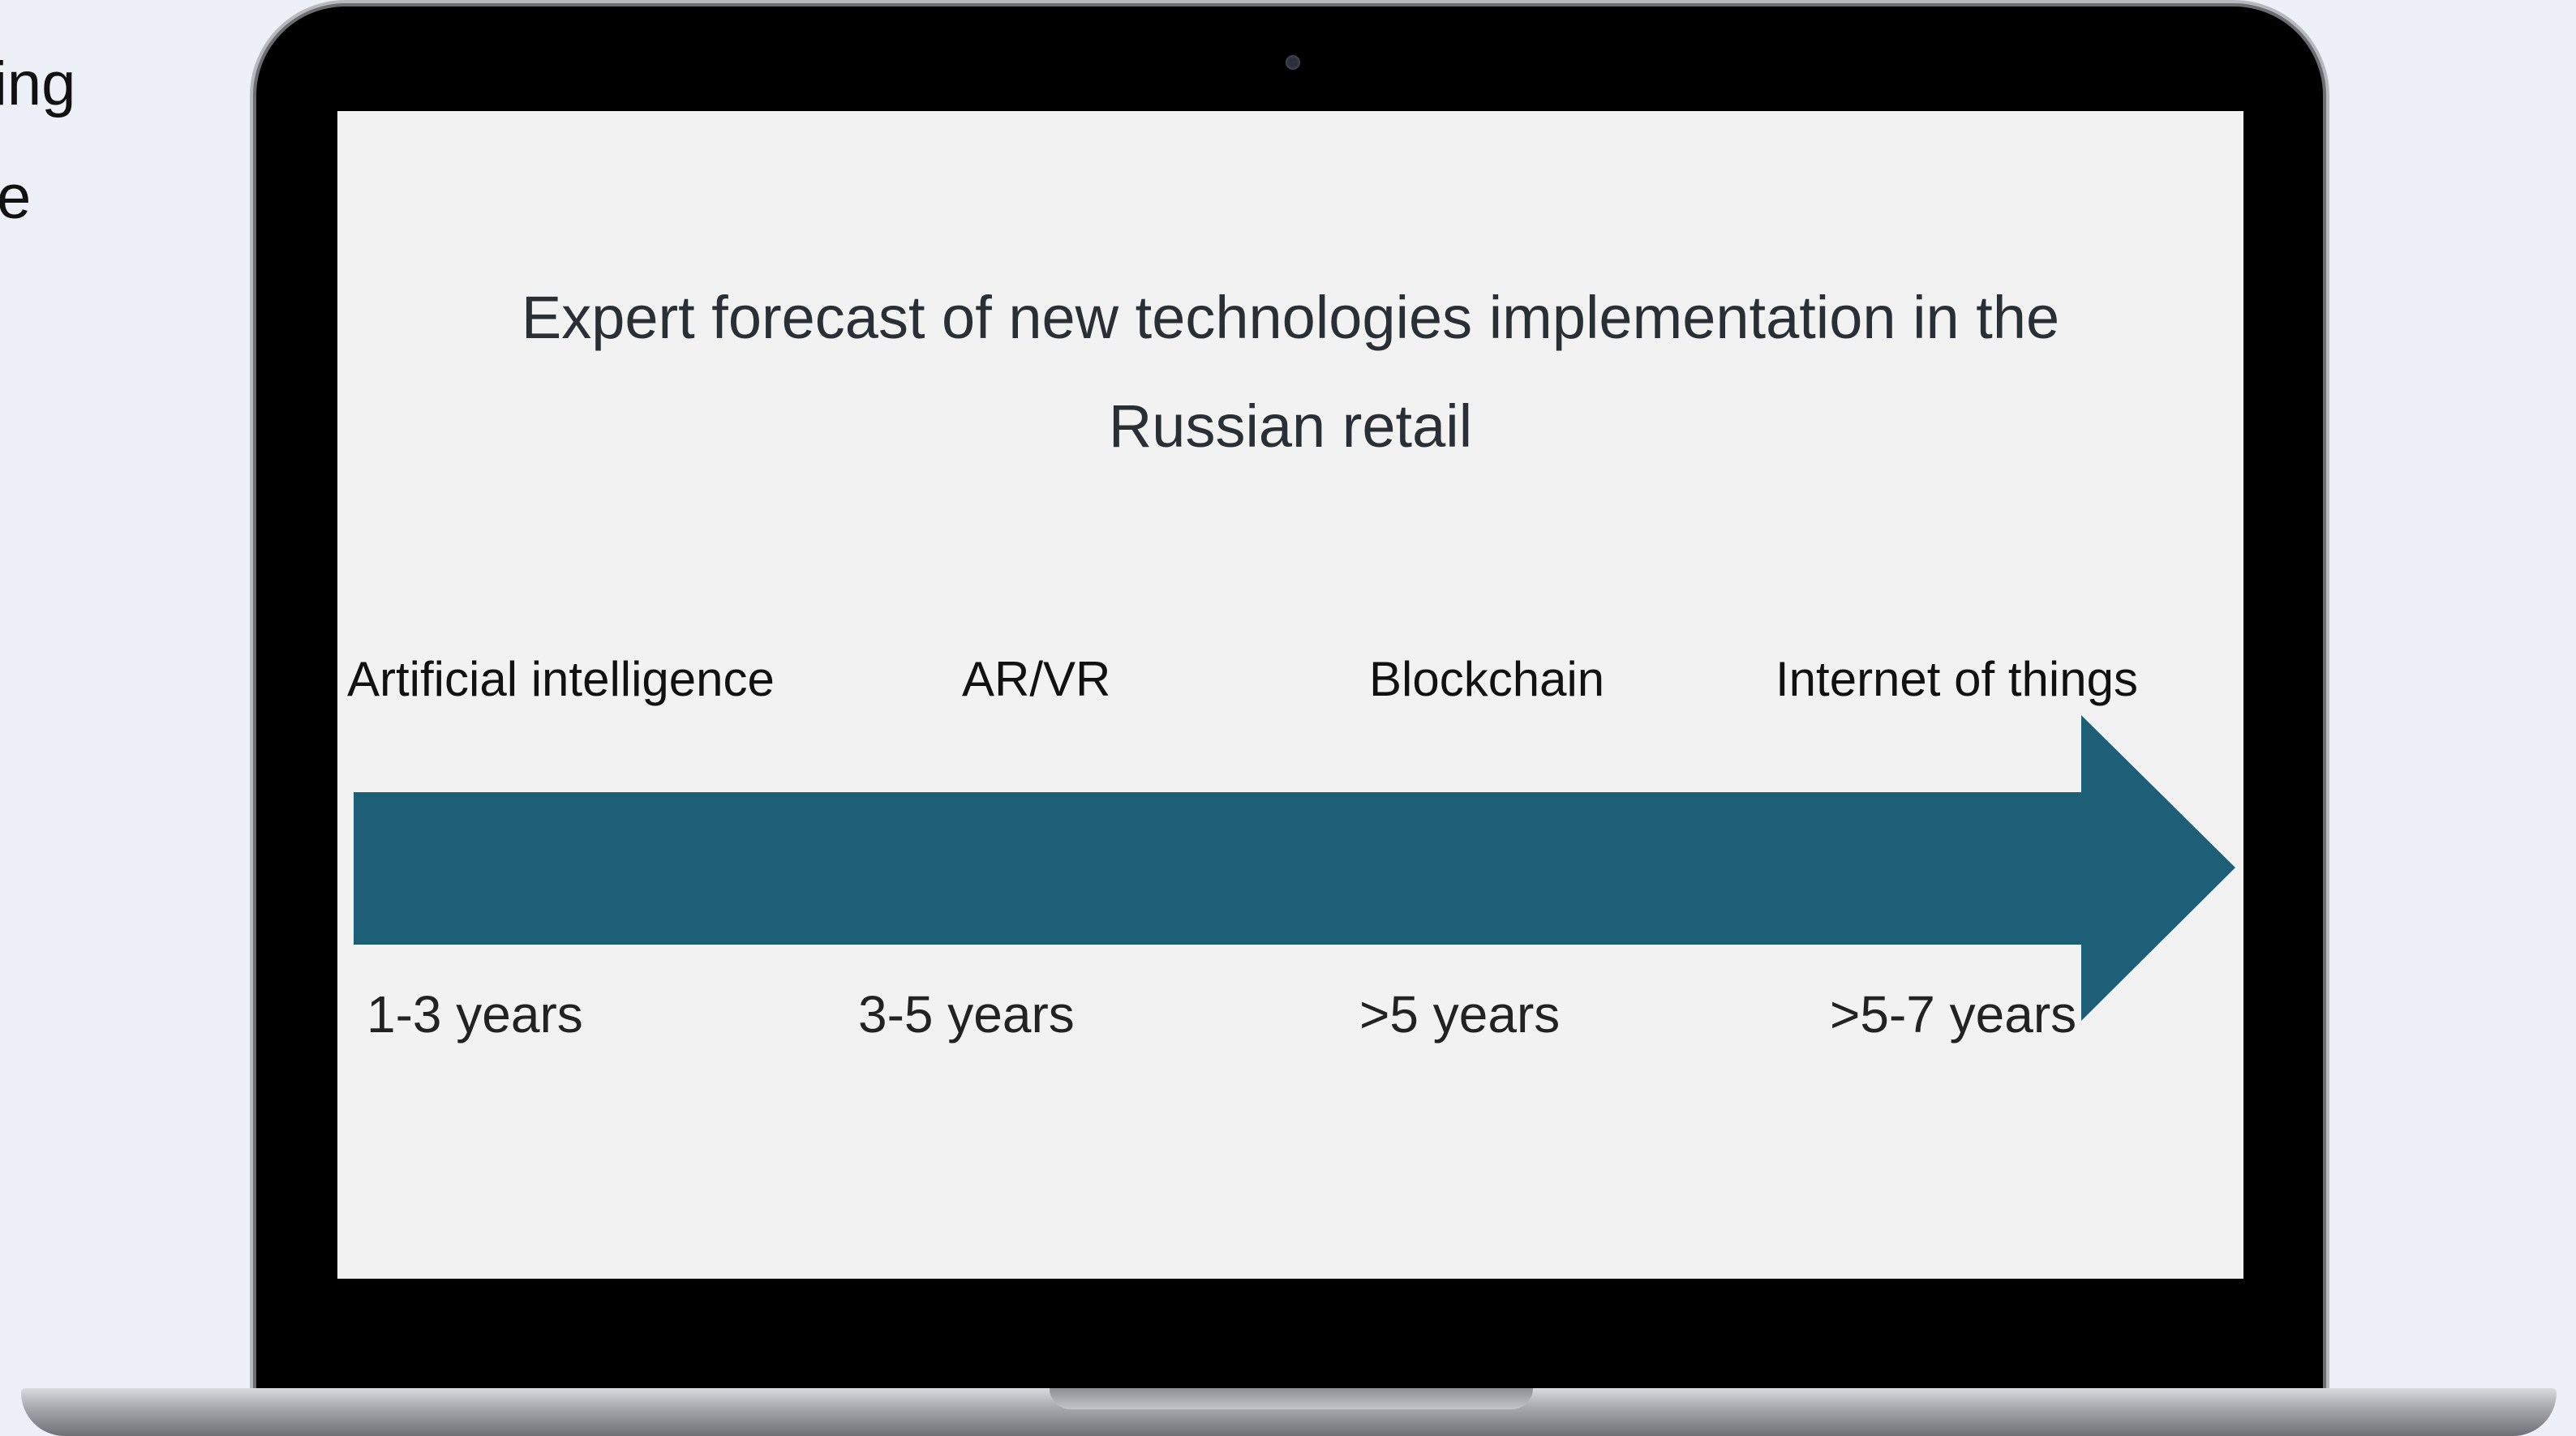  I want to click on background-text-line-2: e, so click(16, 197).